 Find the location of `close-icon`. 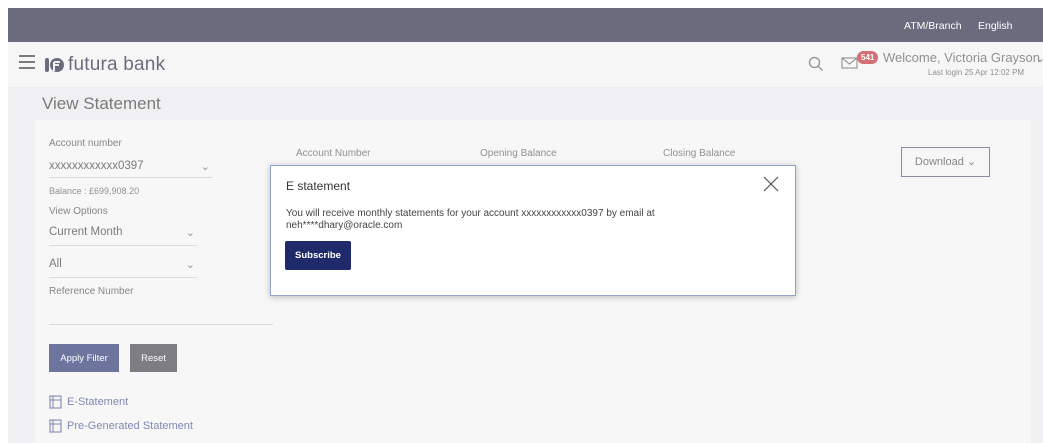

close-icon is located at coordinates (771, 184).